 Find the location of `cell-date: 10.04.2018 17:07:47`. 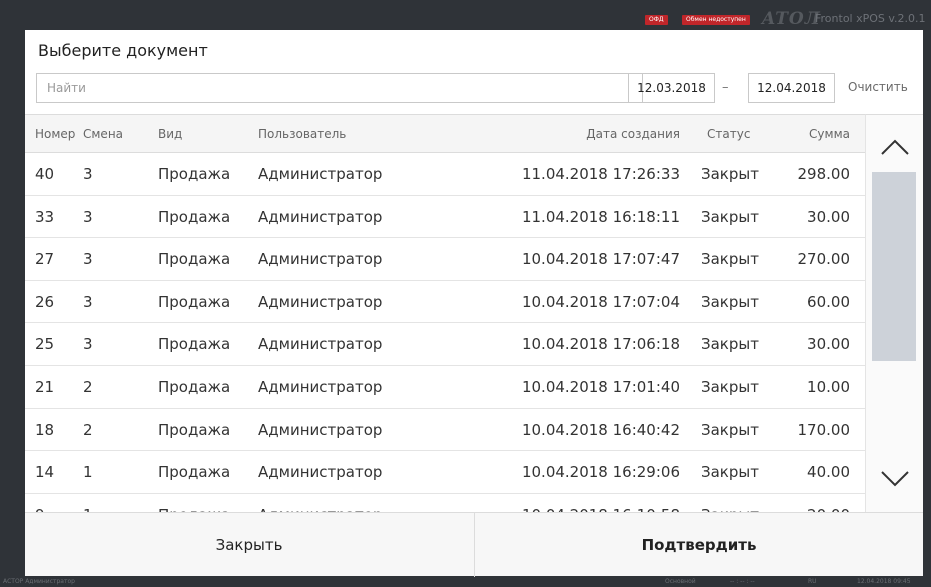

cell-date: 10.04.2018 17:07:47 is located at coordinates (600, 259).